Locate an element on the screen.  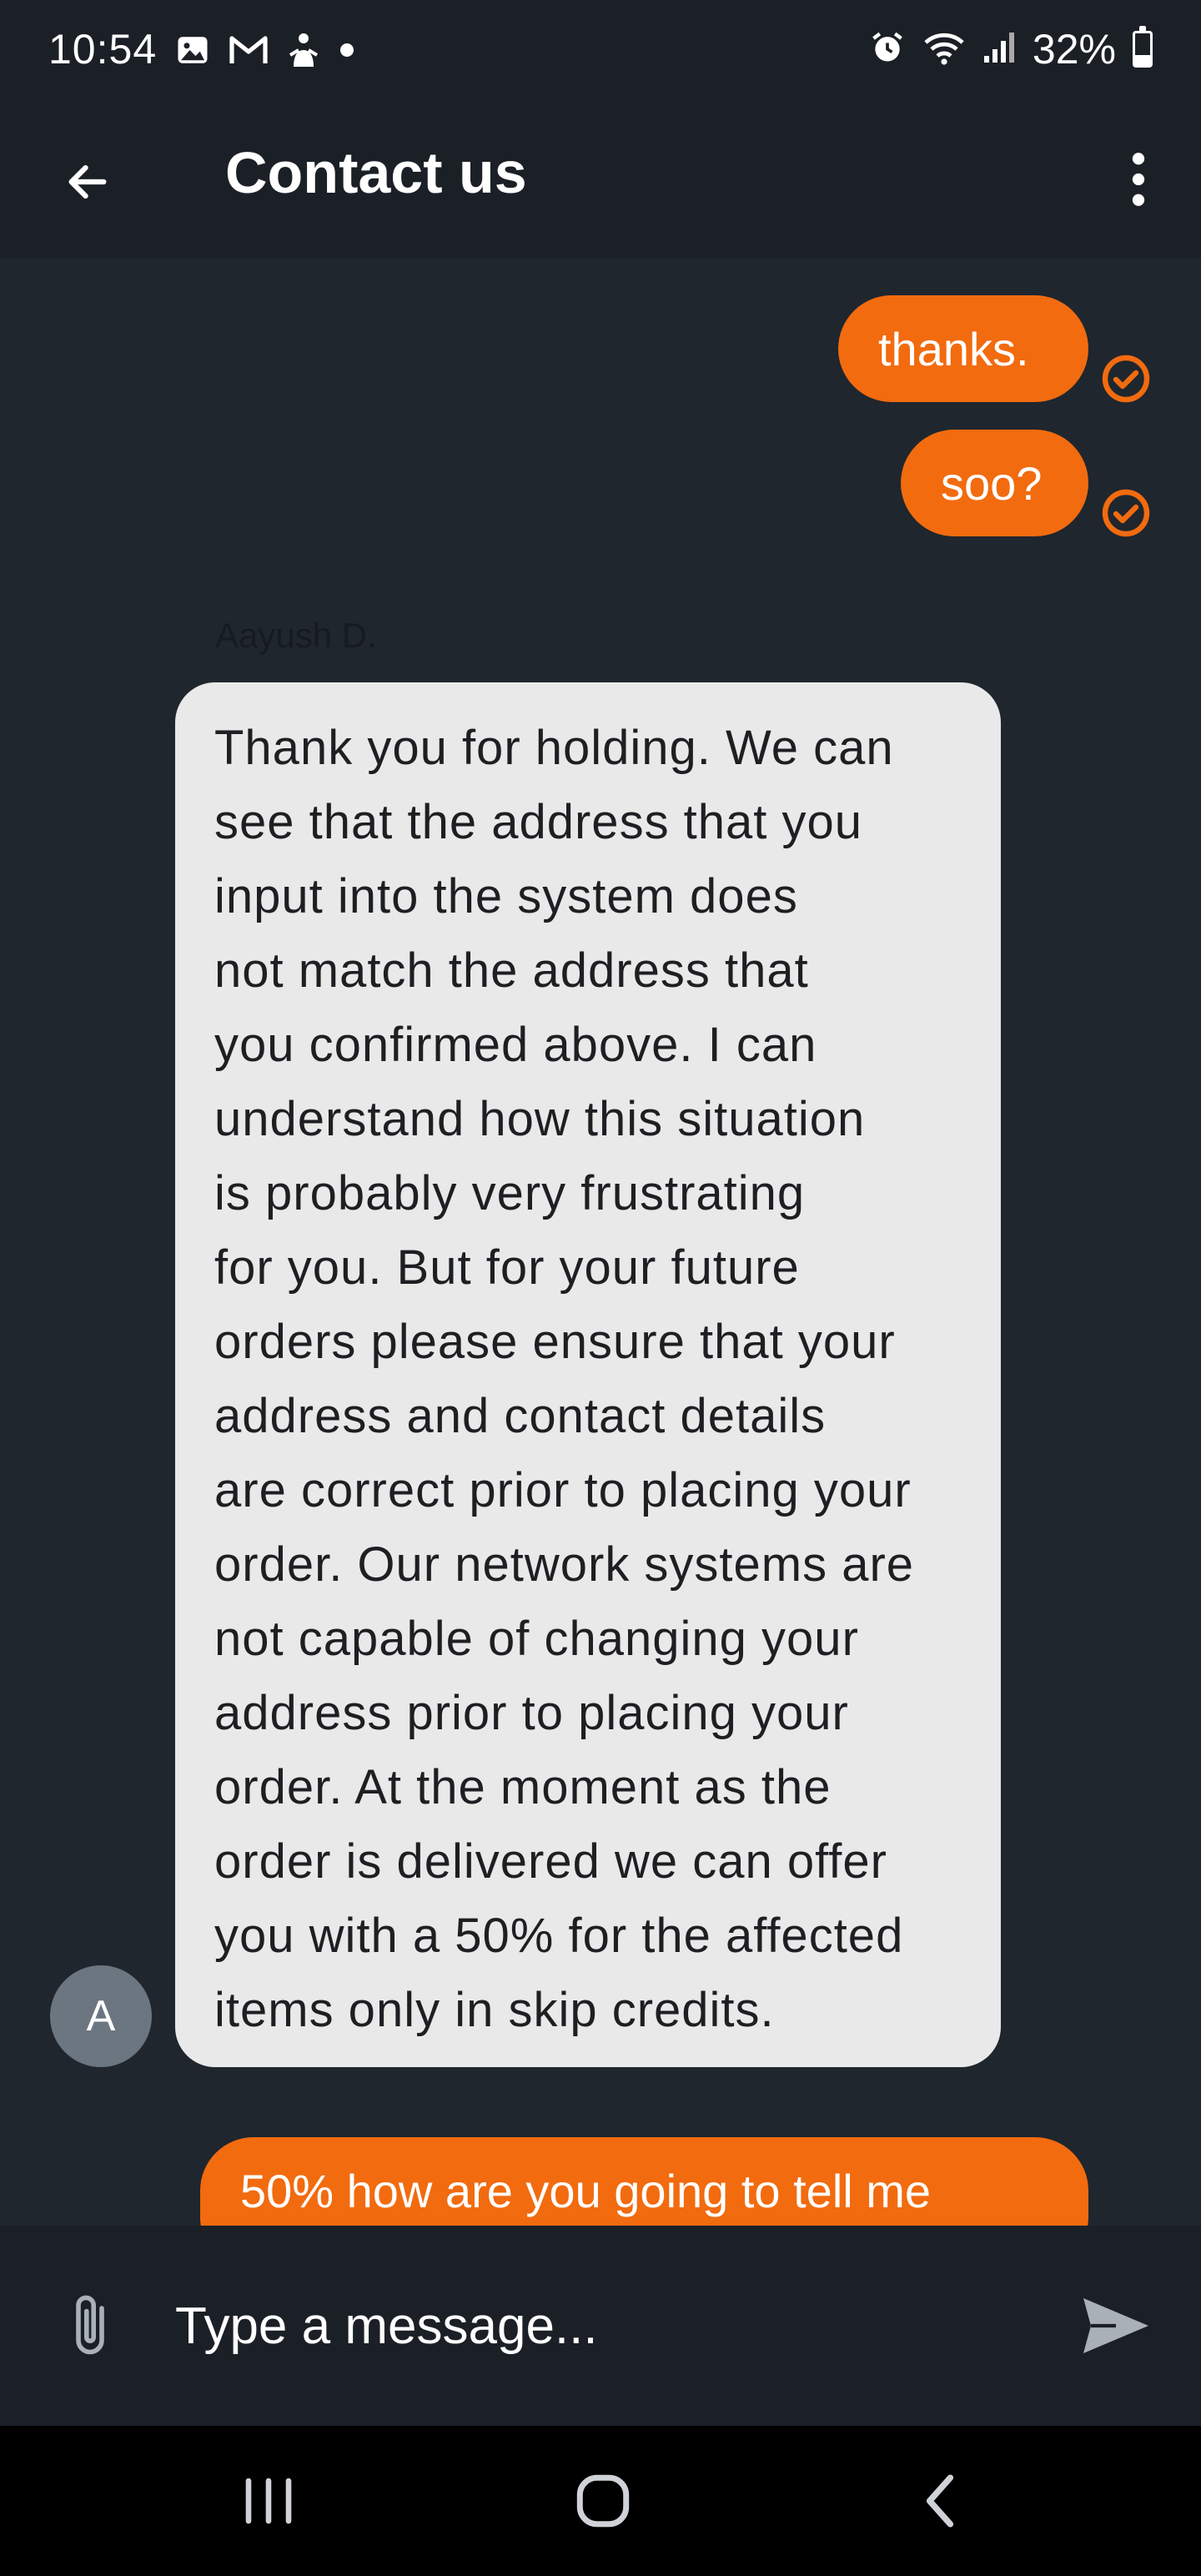
more-vert-icon is located at coordinates (1139, 179).